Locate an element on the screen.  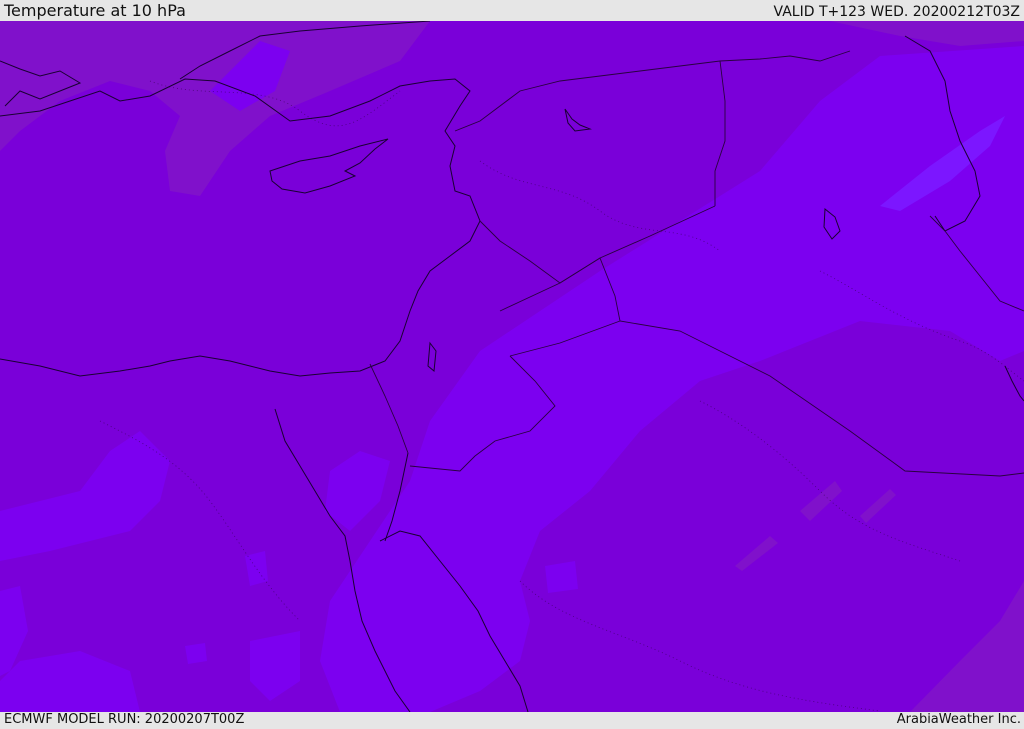
map-title: Temperature at 10 hPa is located at coordinates (95, 10).